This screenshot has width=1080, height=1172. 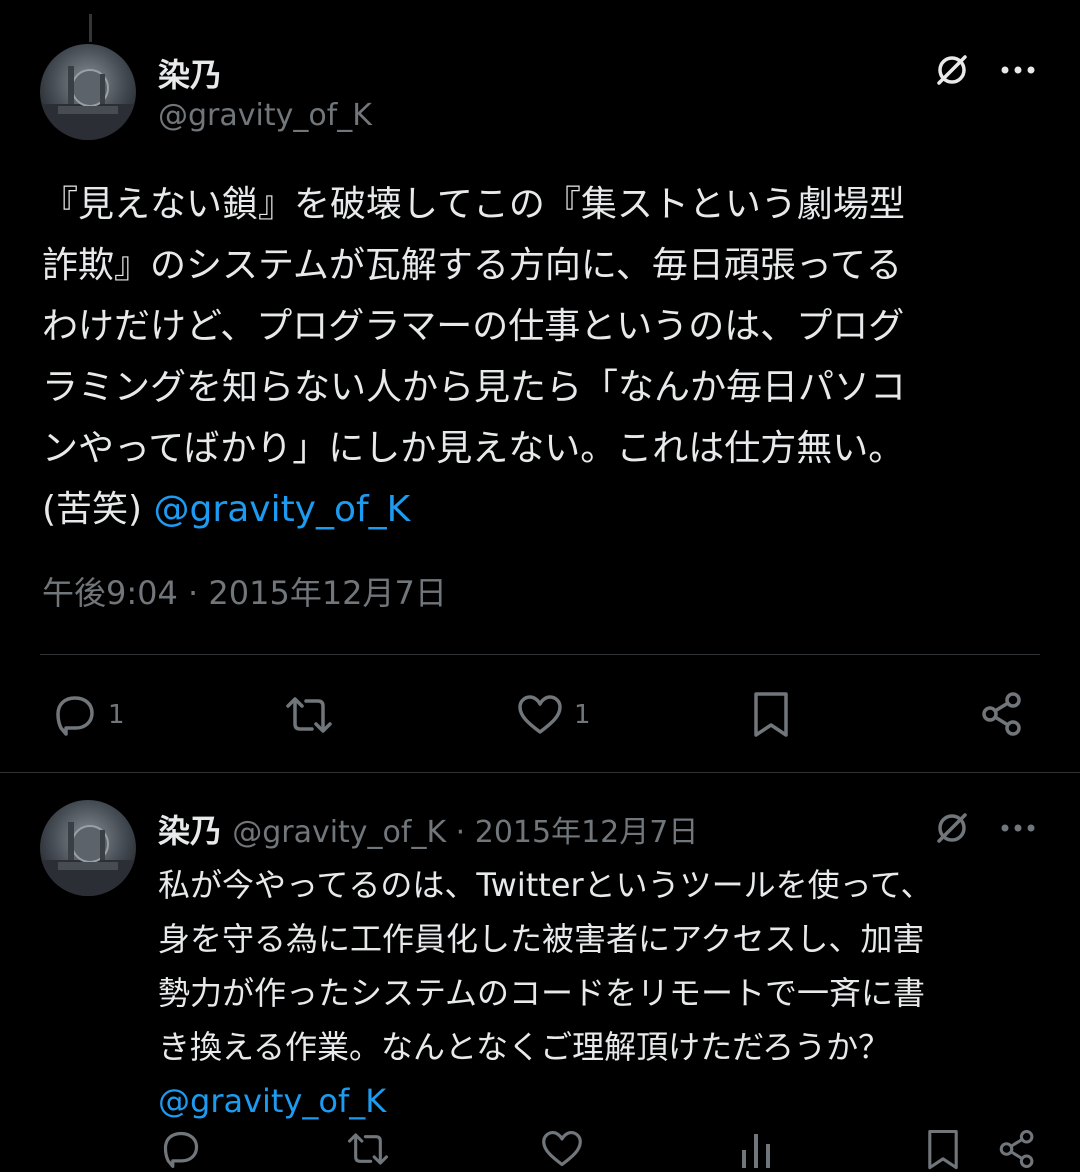 I want to click on reply-text-line: き換える作業。なんとなくご理解頂けただろうか？, so click(x=524, y=1047).